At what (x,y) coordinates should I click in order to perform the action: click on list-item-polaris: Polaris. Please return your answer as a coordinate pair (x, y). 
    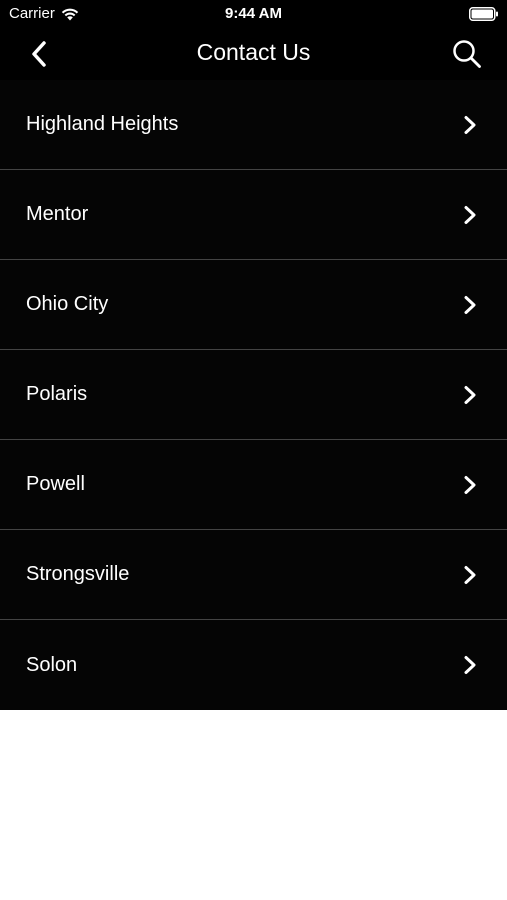
    Looking at the image, I should click on (253, 395).